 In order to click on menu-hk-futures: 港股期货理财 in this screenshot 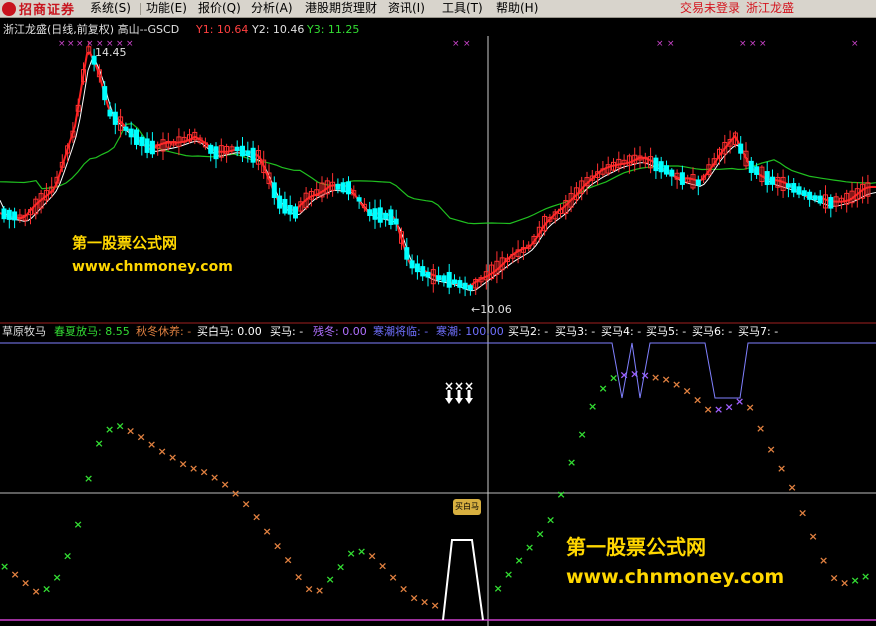, I will do `click(341, 8)`.